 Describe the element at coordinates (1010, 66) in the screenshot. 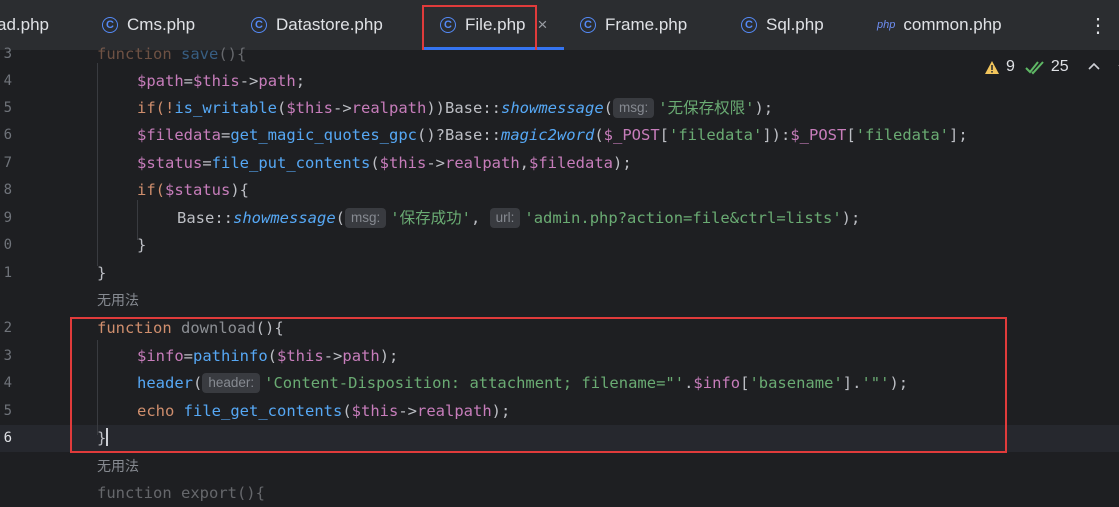

I see `warning-count: 9` at that location.